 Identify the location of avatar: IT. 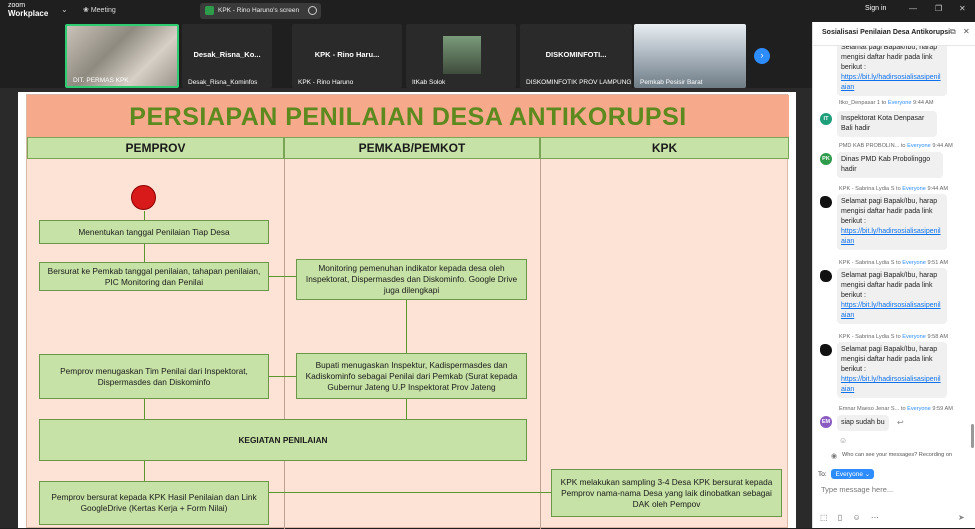
(826, 119).